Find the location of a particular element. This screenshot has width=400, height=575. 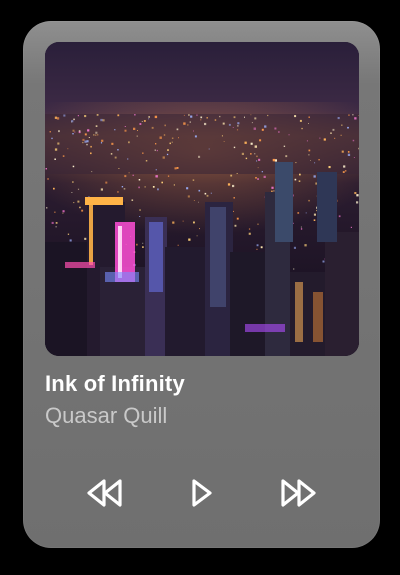

next-button is located at coordinates (298, 493).